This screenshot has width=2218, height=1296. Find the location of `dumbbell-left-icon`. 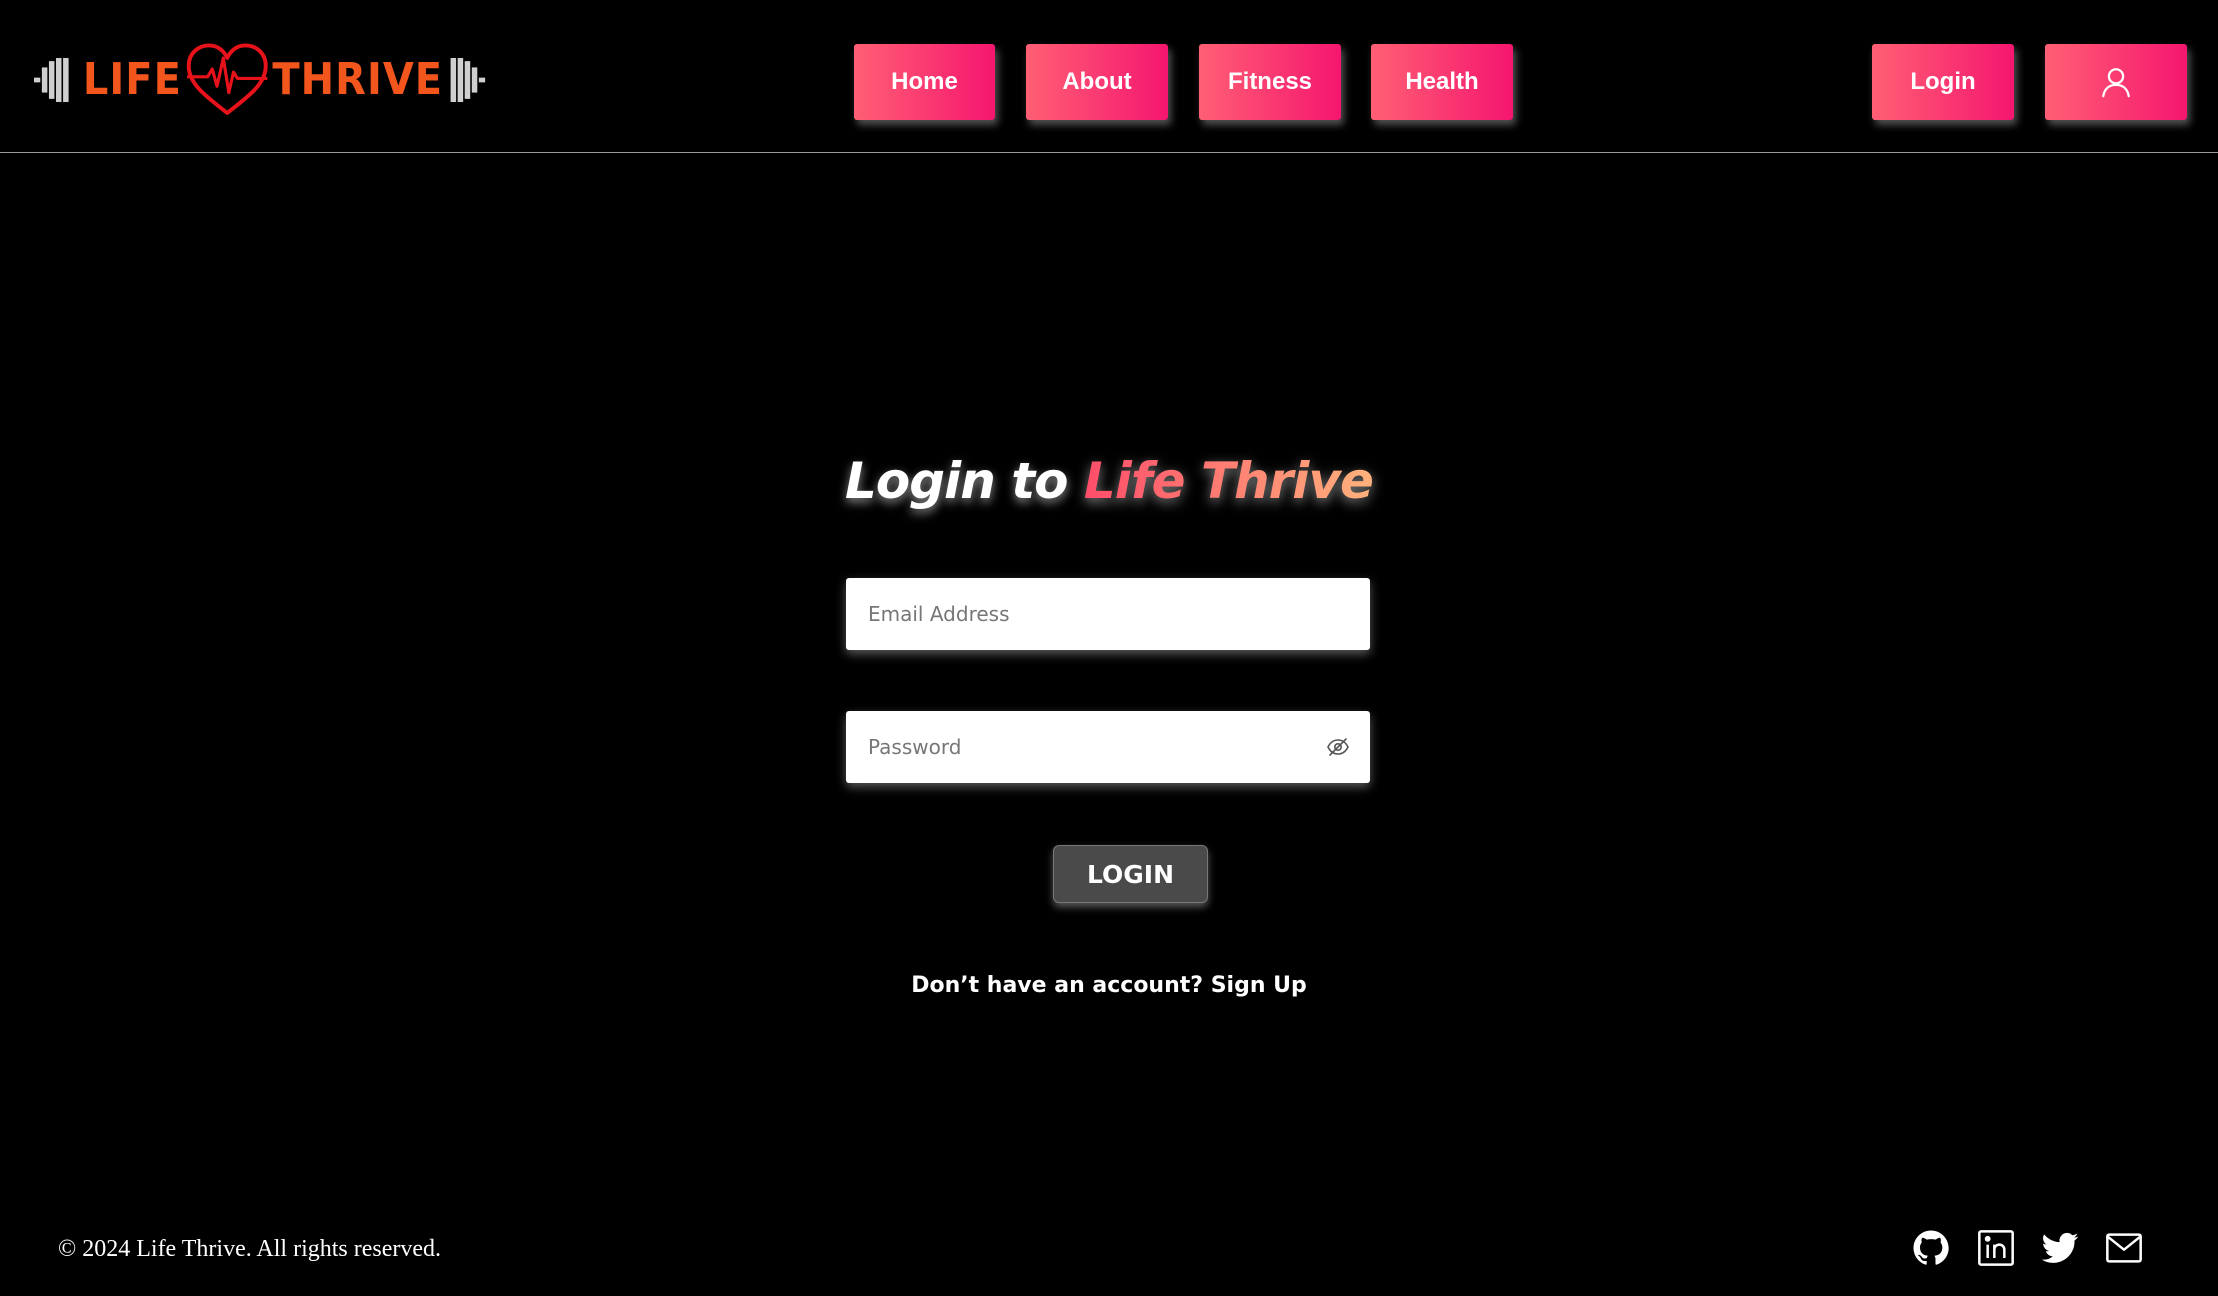

dumbbell-left-icon is located at coordinates (51, 80).